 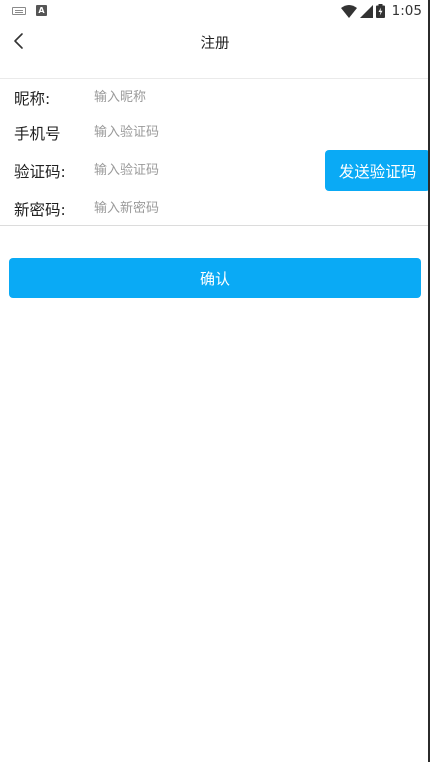 I want to click on status-bar-left: A, so click(x=29, y=10).